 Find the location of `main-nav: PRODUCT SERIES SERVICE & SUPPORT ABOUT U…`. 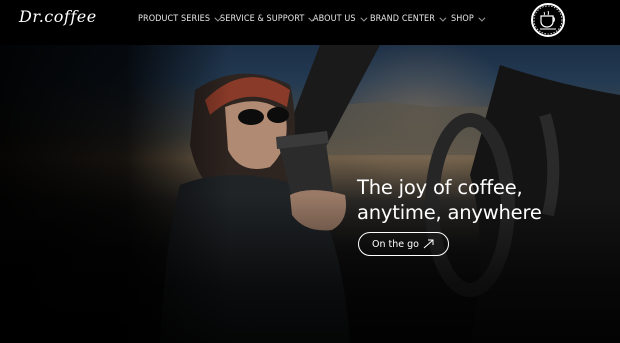

main-nav: PRODUCT SERIES SERVICE & SUPPORT ABOUT U… is located at coordinates (314, 19).